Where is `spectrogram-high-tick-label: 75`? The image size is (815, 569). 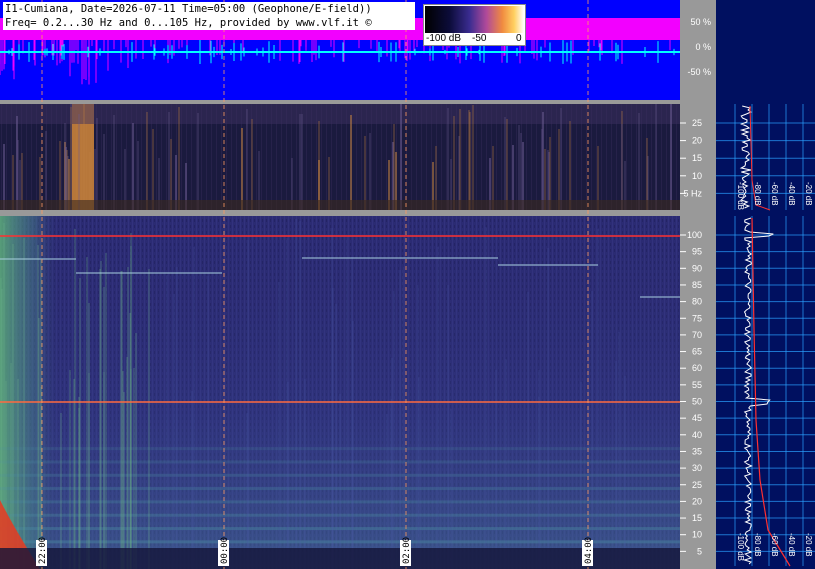 spectrogram-high-tick-label: 75 is located at coordinates (697, 318).